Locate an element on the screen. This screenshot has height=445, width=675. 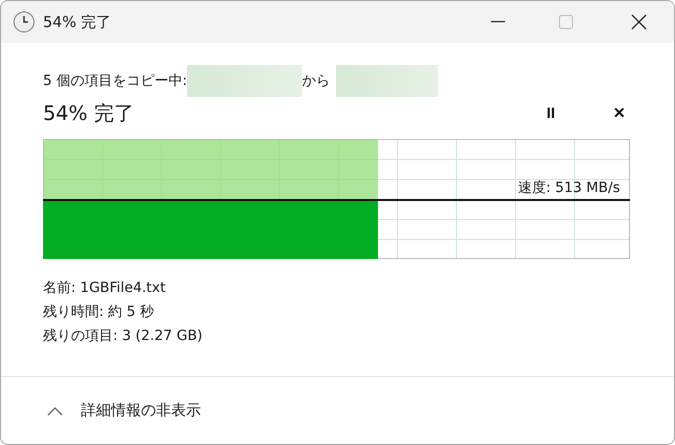
close-icon is located at coordinates (639, 22).